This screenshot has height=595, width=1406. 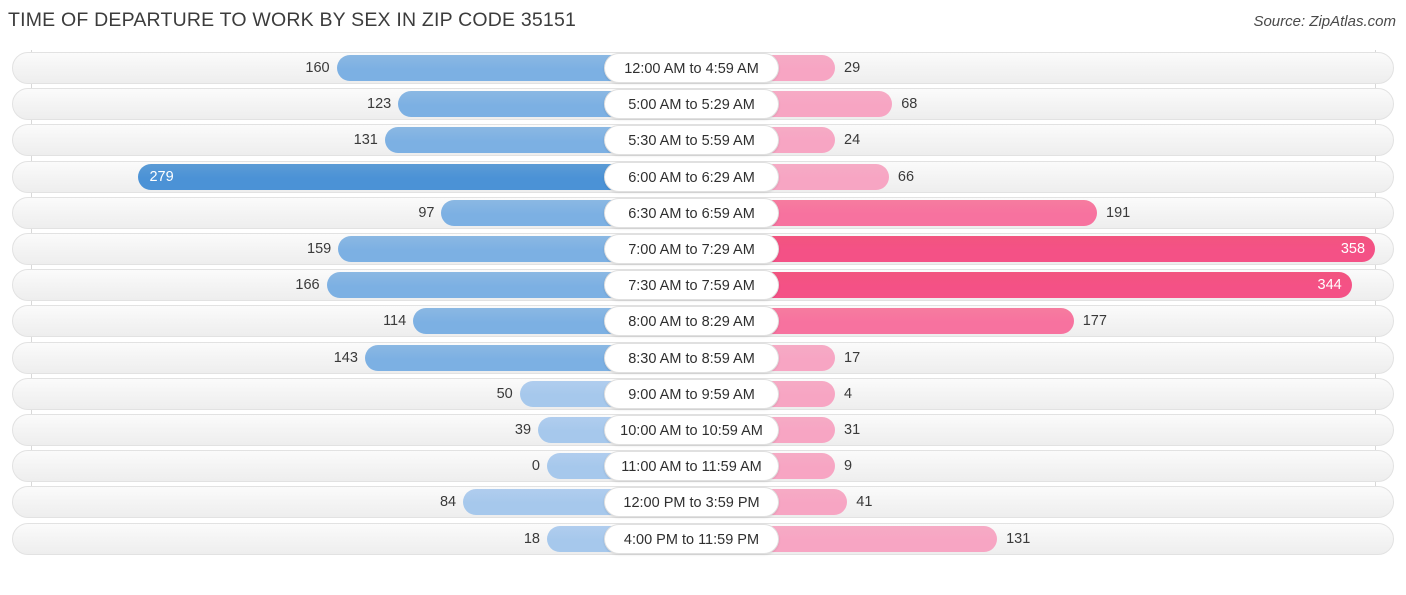 I want to click on bar-value-male: 123, so click(x=379, y=104).